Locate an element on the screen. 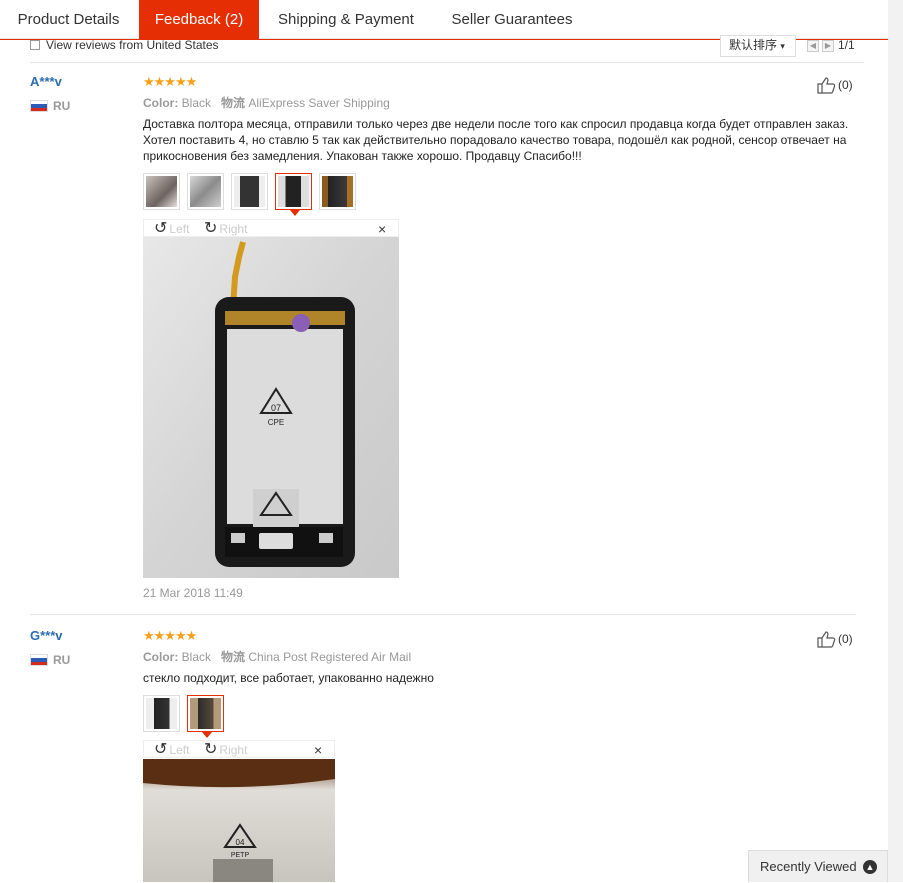  scrollbar-gutter is located at coordinates (895, 441).